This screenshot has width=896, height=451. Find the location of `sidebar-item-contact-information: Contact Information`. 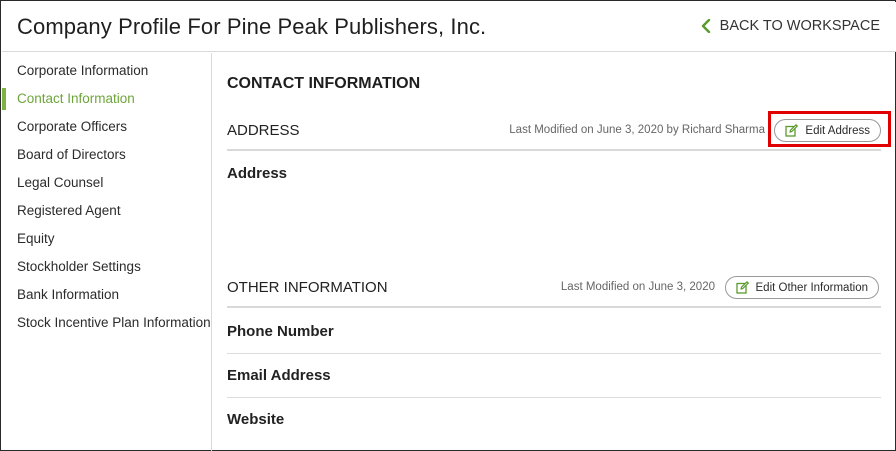

sidebar-item-contact-information: Contact Information is located at coordinates (106, 101).